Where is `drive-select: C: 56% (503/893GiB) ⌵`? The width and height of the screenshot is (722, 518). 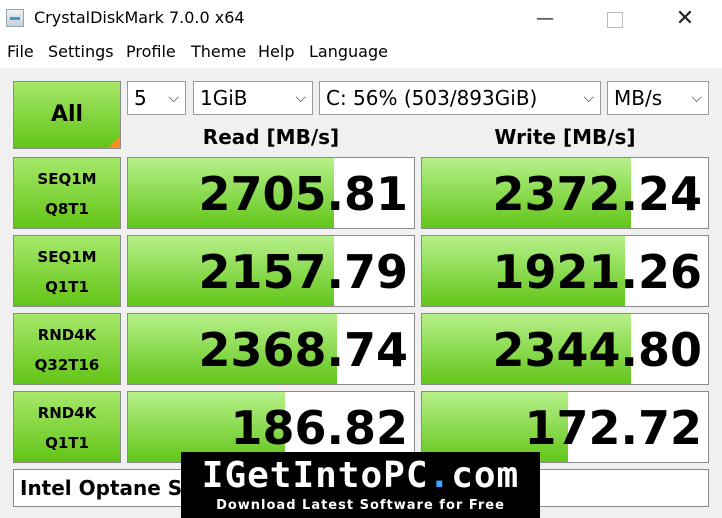
drive-select: C: 56% (503/893GiB) ⌵ is located at coordinates (460, 98).